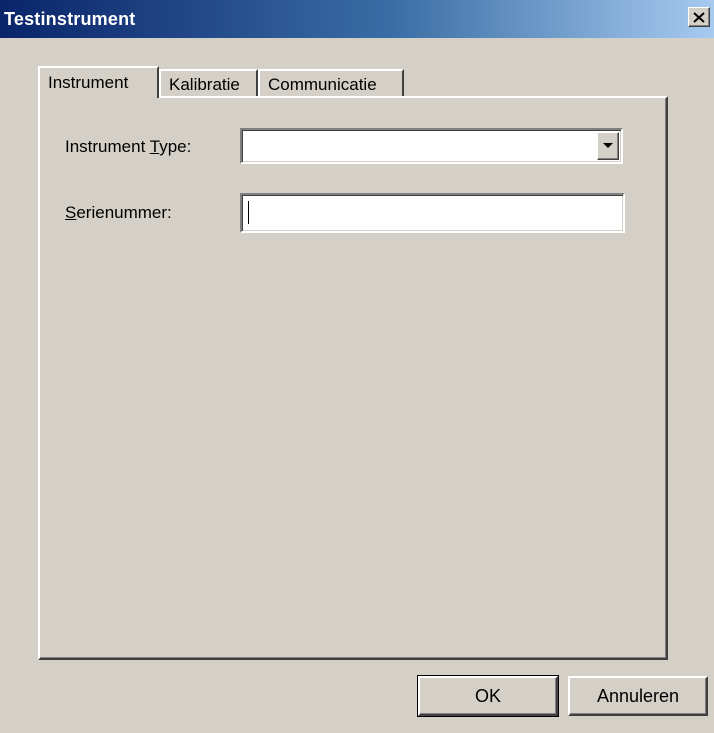  I want to click on close-button, so click(699, 17).